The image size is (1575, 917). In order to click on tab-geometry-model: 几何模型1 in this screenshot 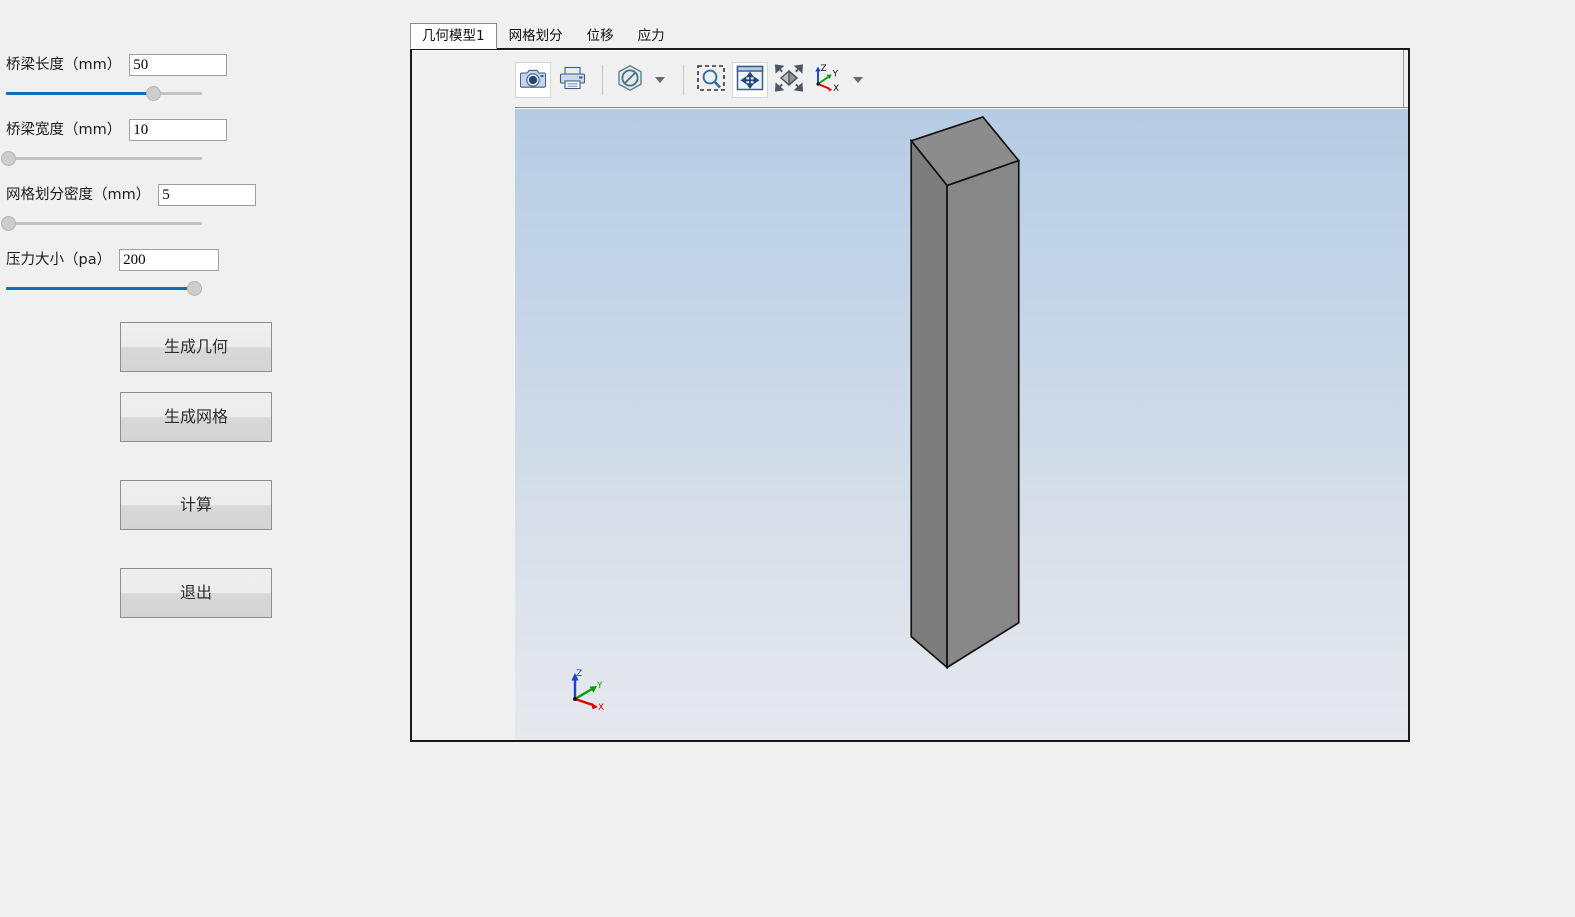, I will do `click(453, 36)`.